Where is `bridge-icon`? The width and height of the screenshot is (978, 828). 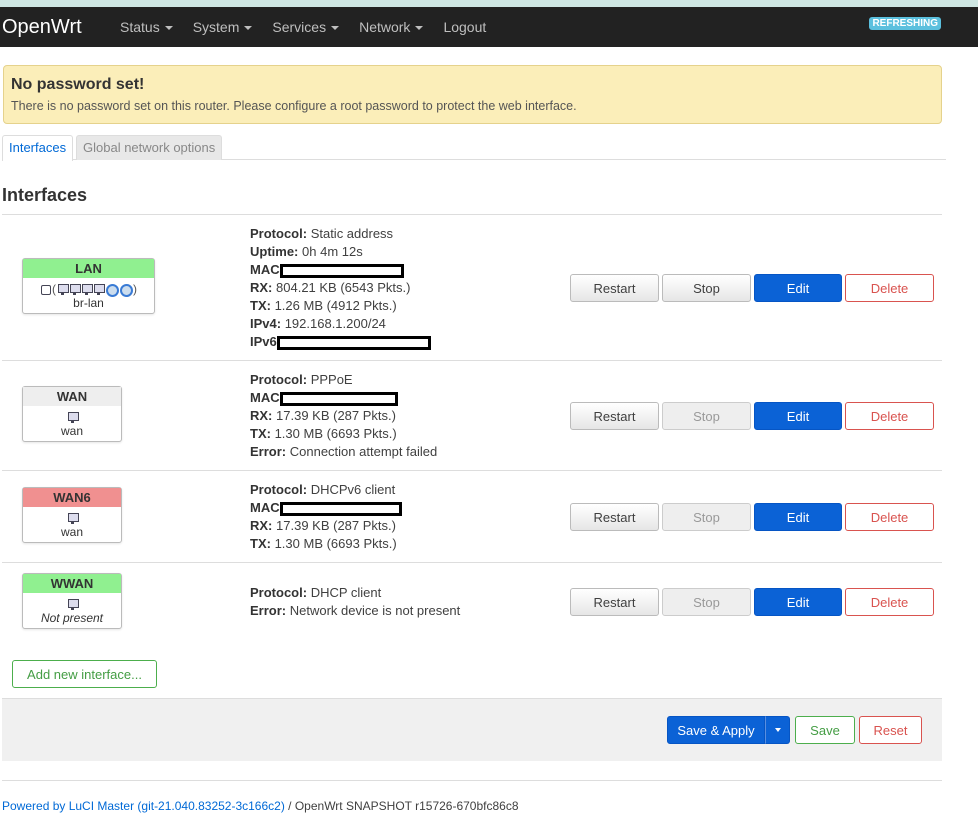
bridge-icon is located at coordinates (45, 289).